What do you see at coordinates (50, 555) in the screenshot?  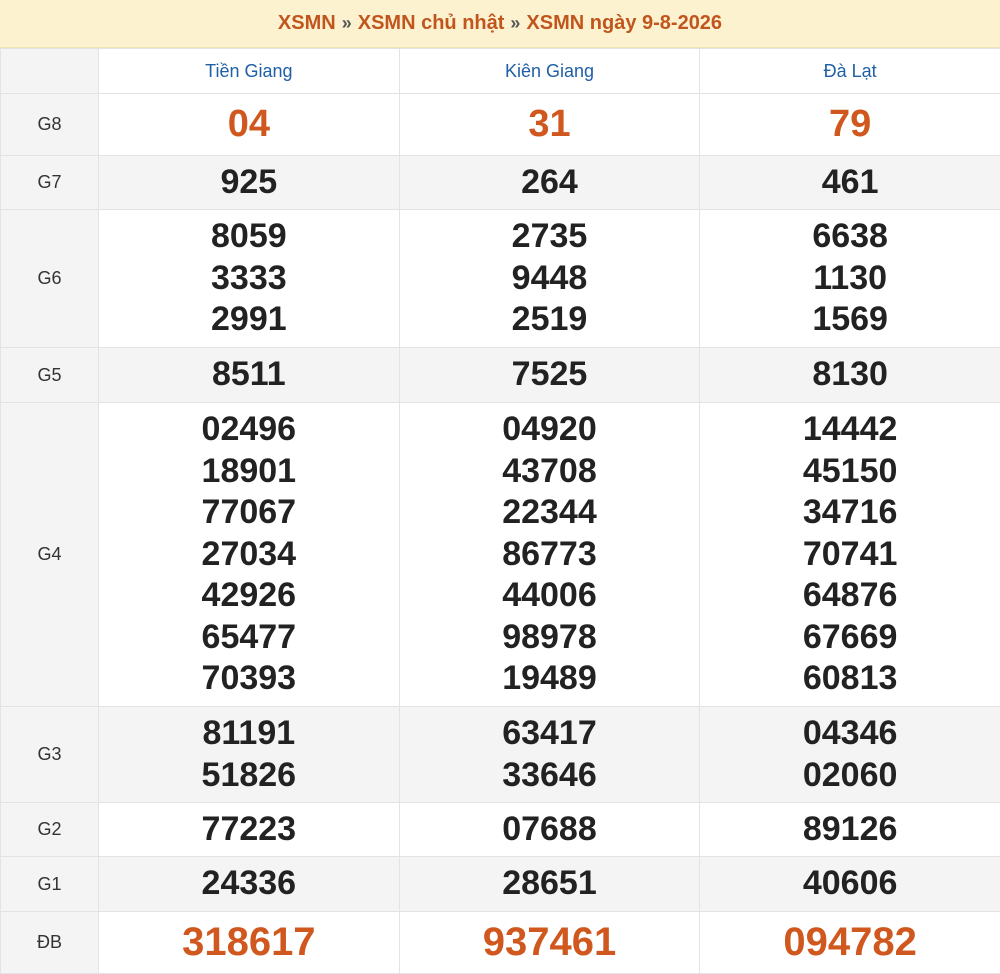 I see `prize-label-g4: G4` at bounding box center [50, 555].